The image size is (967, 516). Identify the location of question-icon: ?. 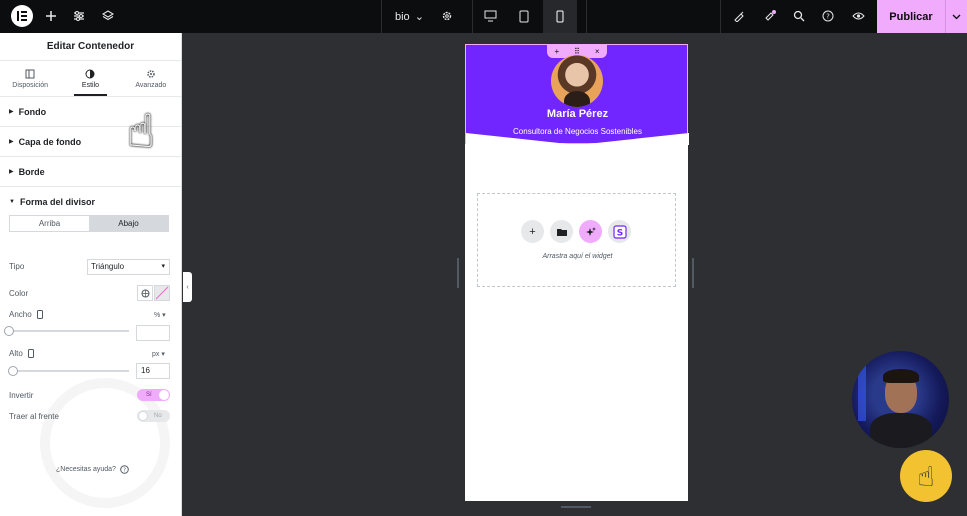
(124, 469).